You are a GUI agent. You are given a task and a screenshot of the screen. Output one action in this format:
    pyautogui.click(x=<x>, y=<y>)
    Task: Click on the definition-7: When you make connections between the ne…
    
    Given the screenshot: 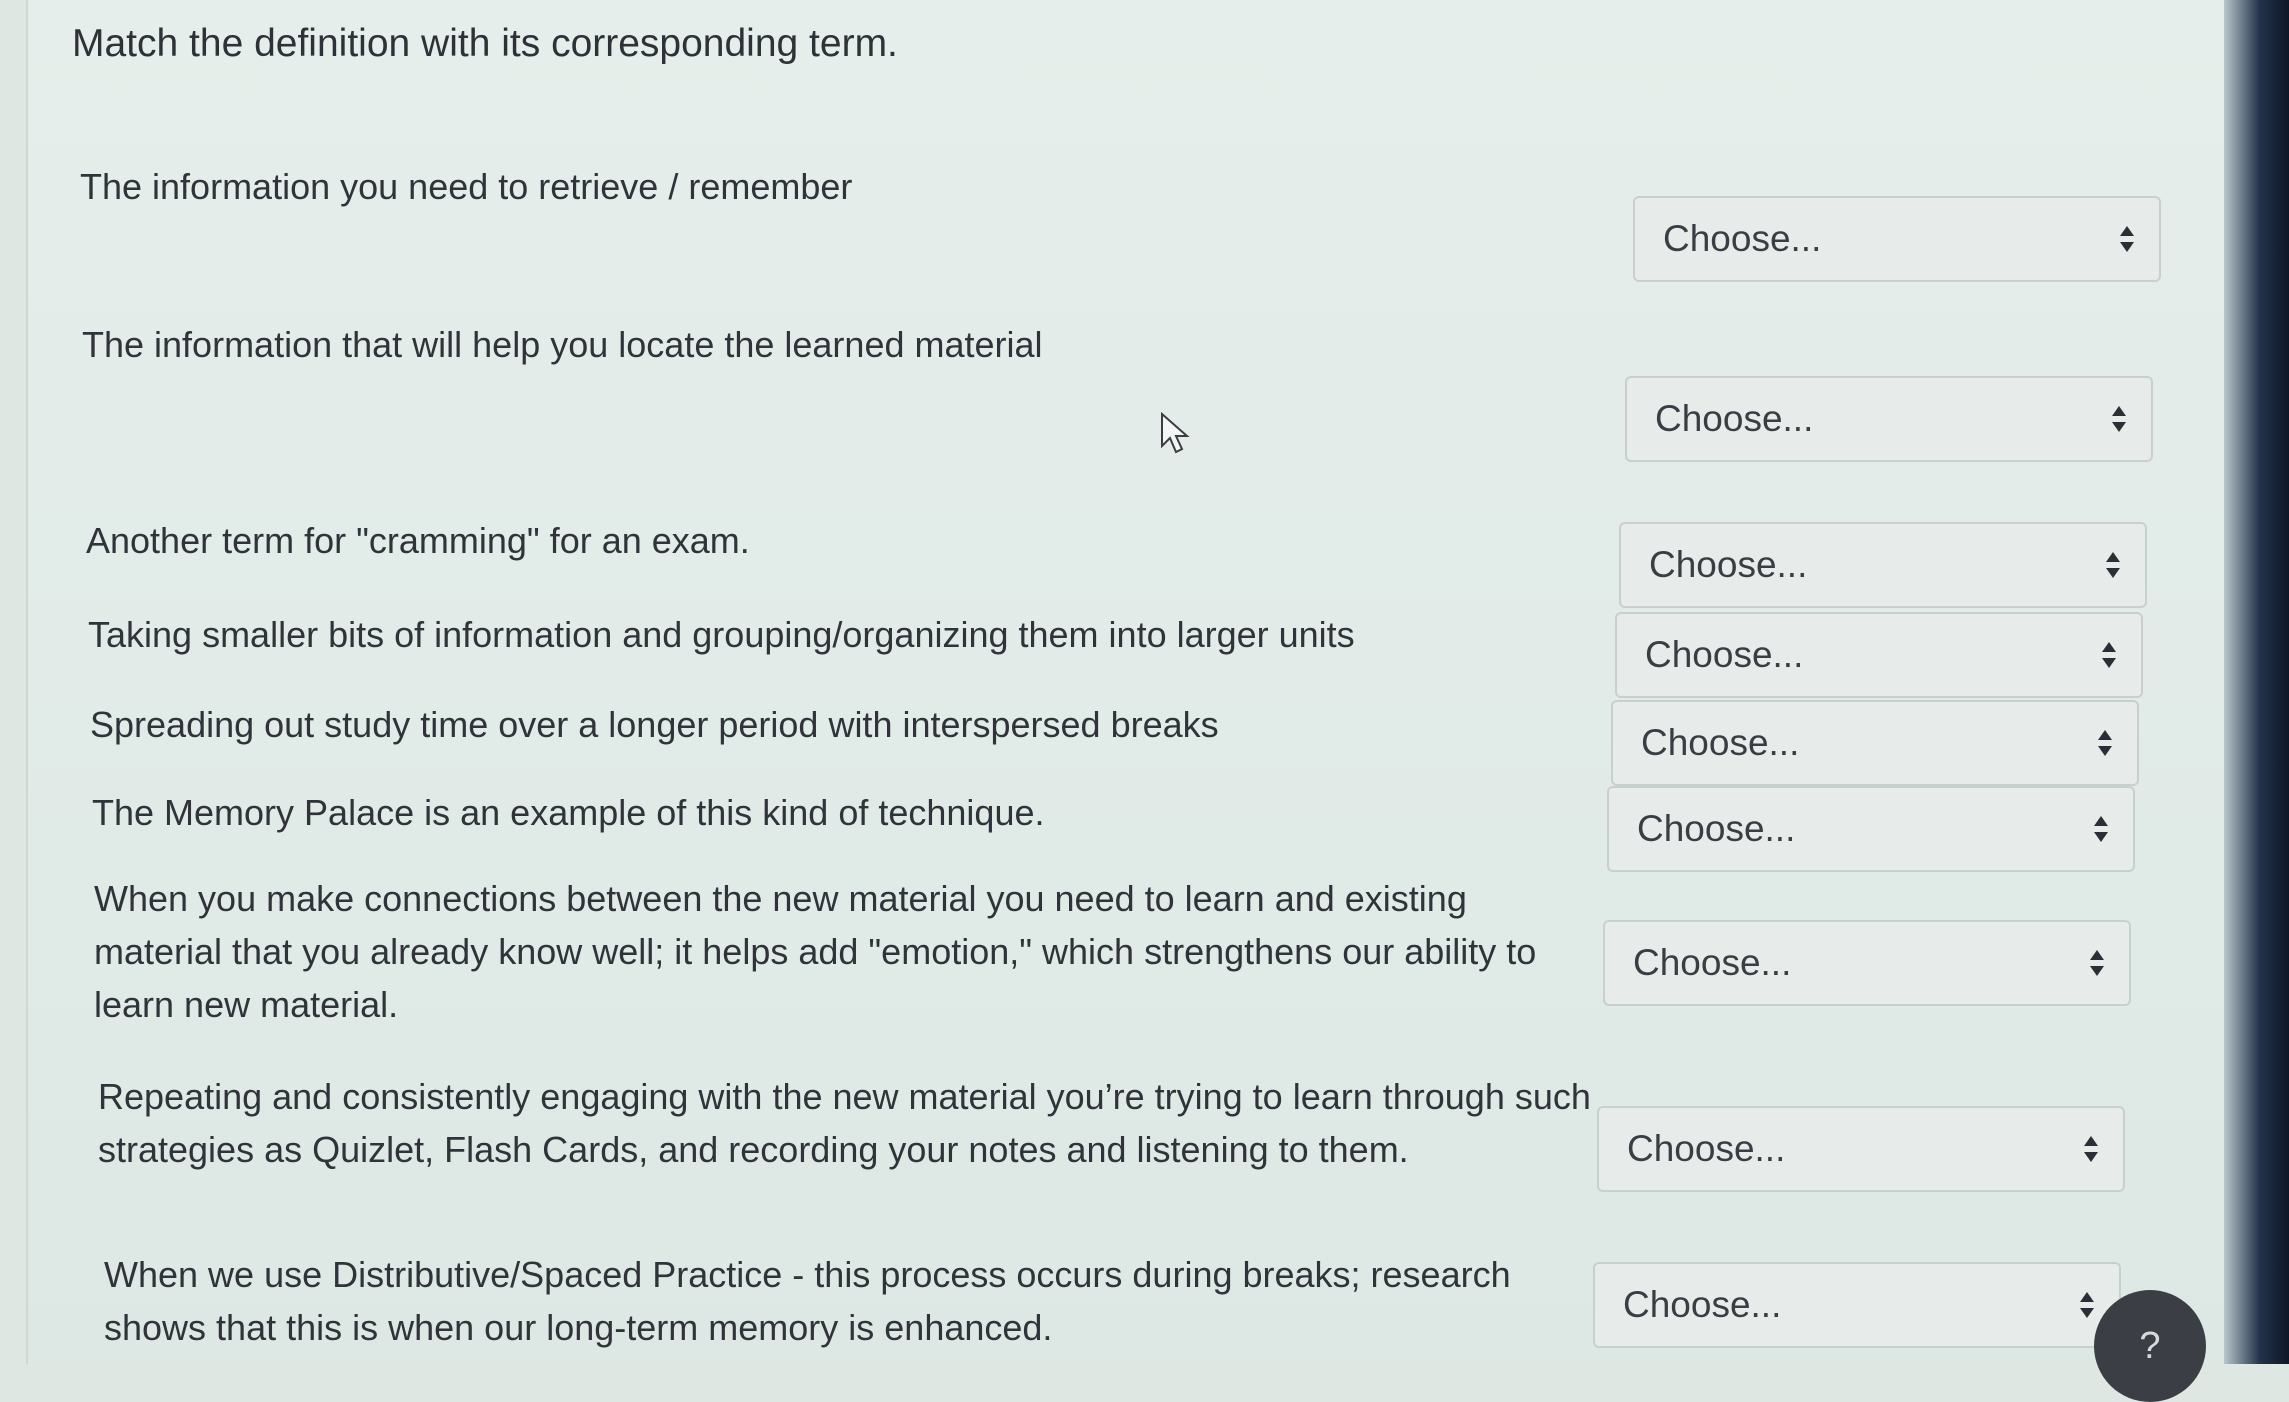 What is the action you would take?
    pyautogui.click(x=815, y=951)
    